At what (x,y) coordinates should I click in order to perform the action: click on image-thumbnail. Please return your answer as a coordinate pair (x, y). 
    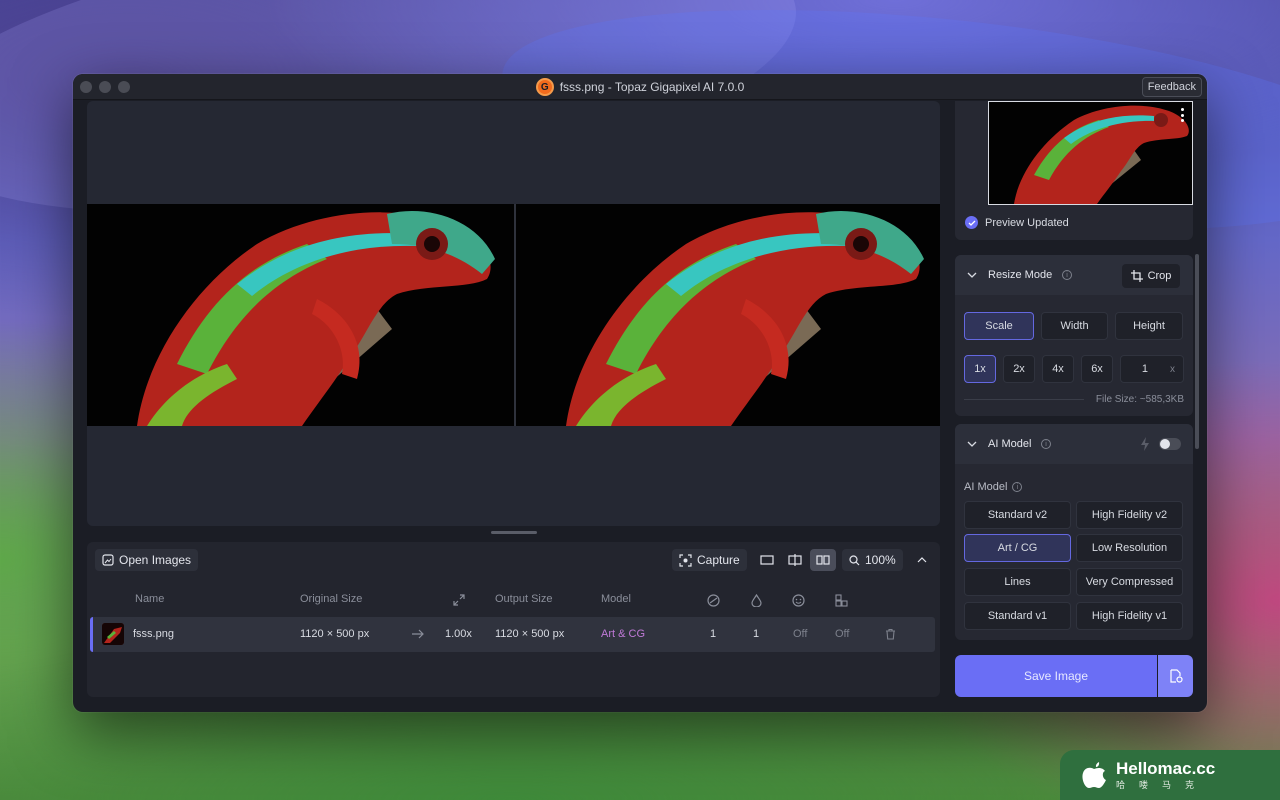
    Looking at the image, I should click on (113, 634).